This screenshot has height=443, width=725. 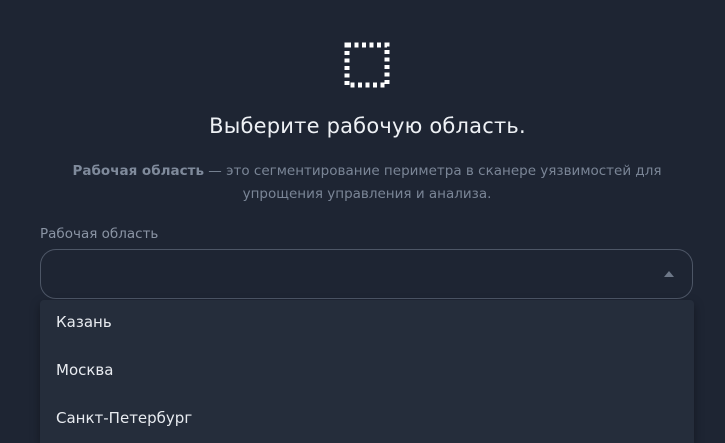 What do you see at coordinates (99, 234) in the screenshot?
I see `workspace-field-label: Рабочая область` at bounding box center [99, 234].